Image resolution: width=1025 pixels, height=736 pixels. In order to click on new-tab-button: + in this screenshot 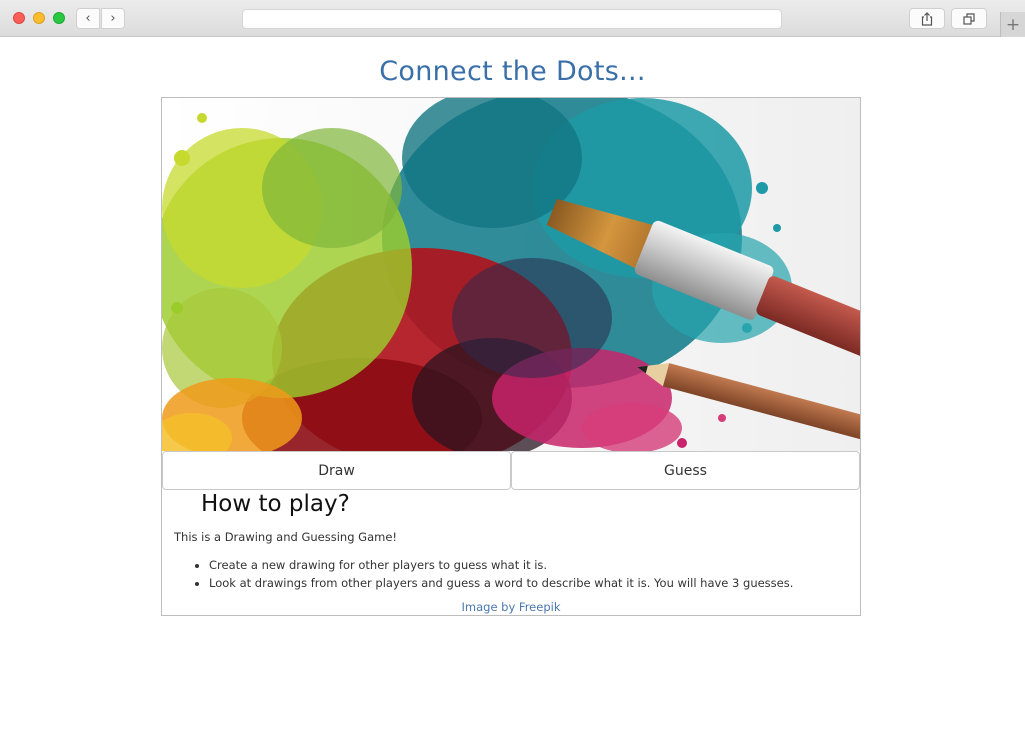, I will do `click(1012, 24)`.